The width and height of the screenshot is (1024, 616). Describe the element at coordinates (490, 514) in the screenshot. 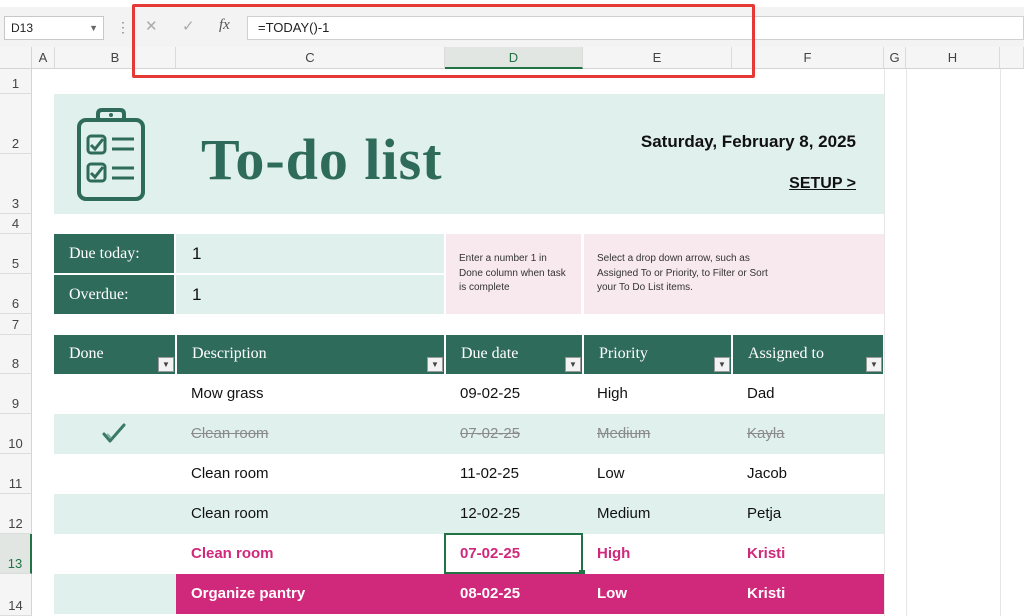

I see `due-date-cell: 12-02-25` at that location.